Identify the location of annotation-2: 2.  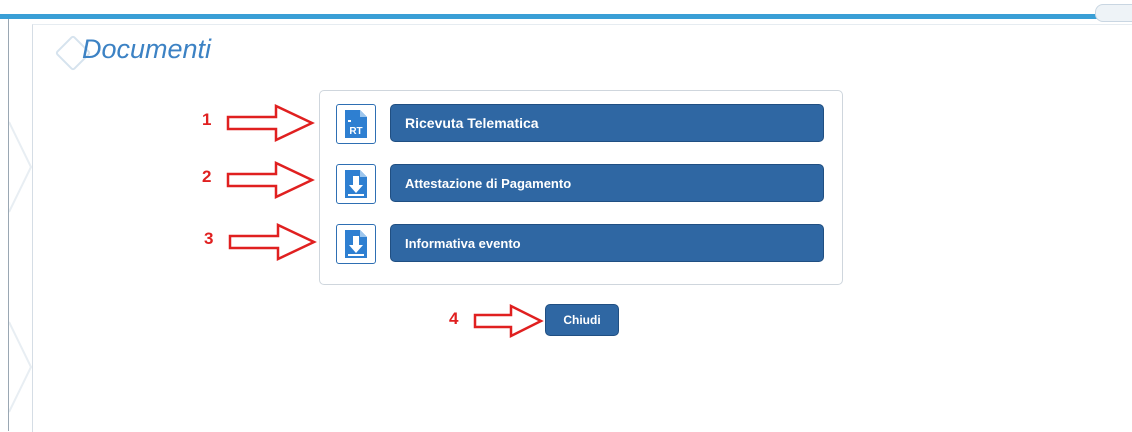
(262, 180).